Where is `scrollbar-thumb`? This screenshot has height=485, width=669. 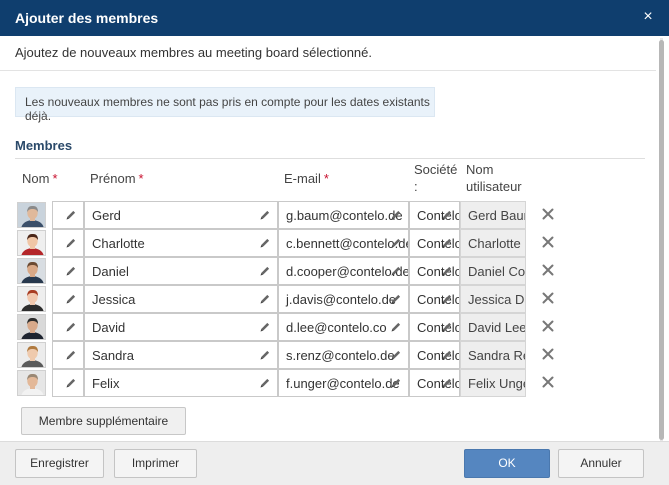
scrollbar-thumb is located at coordinates (661, 240).